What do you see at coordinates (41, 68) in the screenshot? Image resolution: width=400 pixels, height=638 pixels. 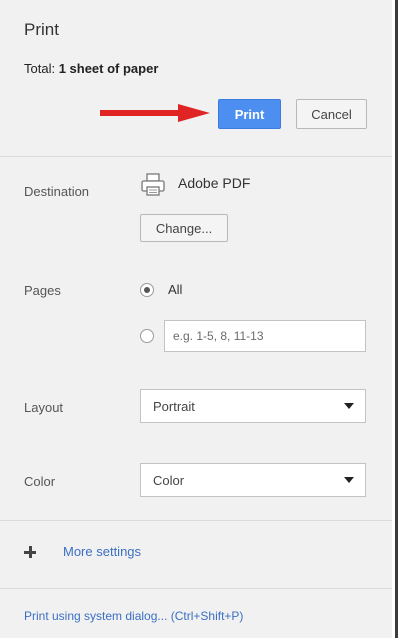 I see `total-prefix: Total:` at bounding box center [41, 68].